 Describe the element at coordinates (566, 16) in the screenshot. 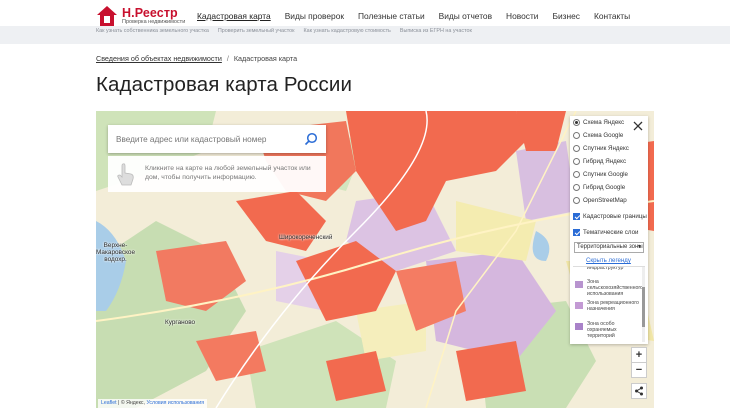

I see `nav-item-business: Бизнес` at that location.